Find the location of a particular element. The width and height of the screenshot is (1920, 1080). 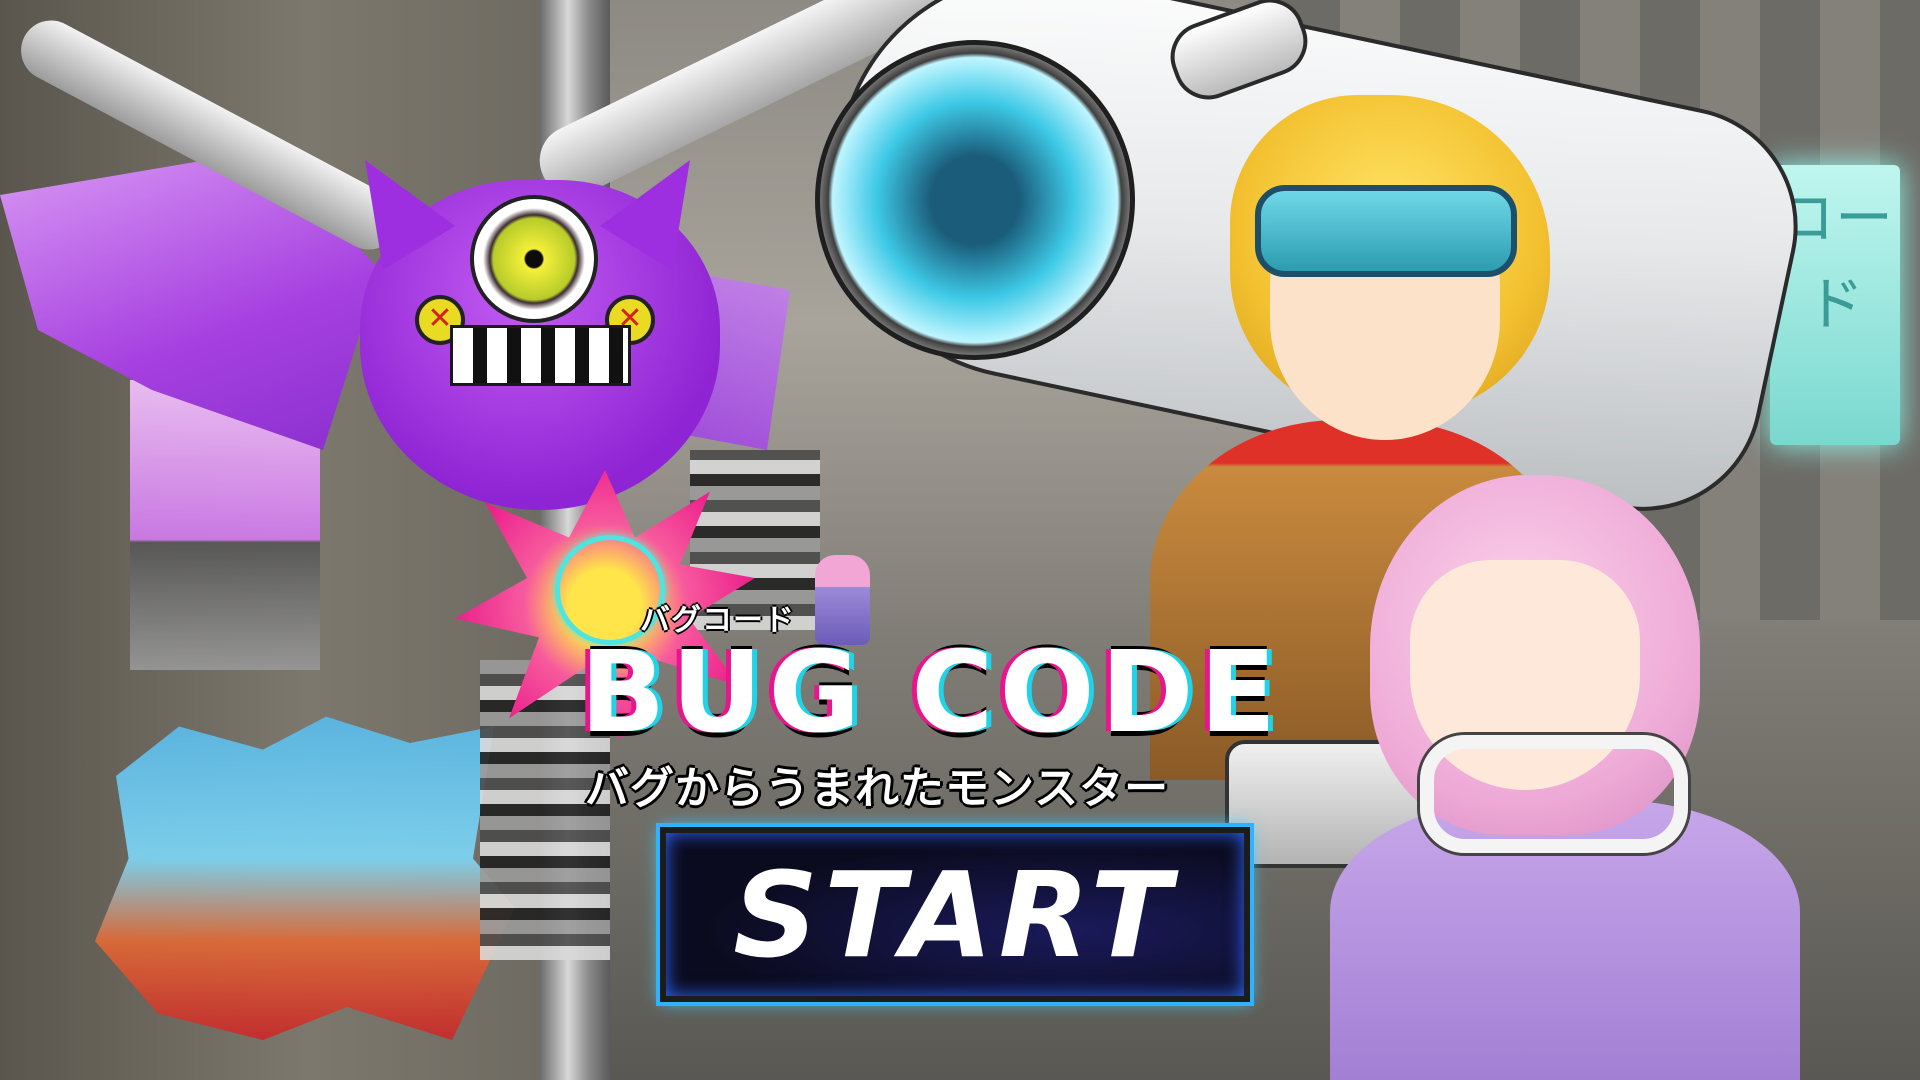

boy-character-goggles is located at coordinates (1386, 231).